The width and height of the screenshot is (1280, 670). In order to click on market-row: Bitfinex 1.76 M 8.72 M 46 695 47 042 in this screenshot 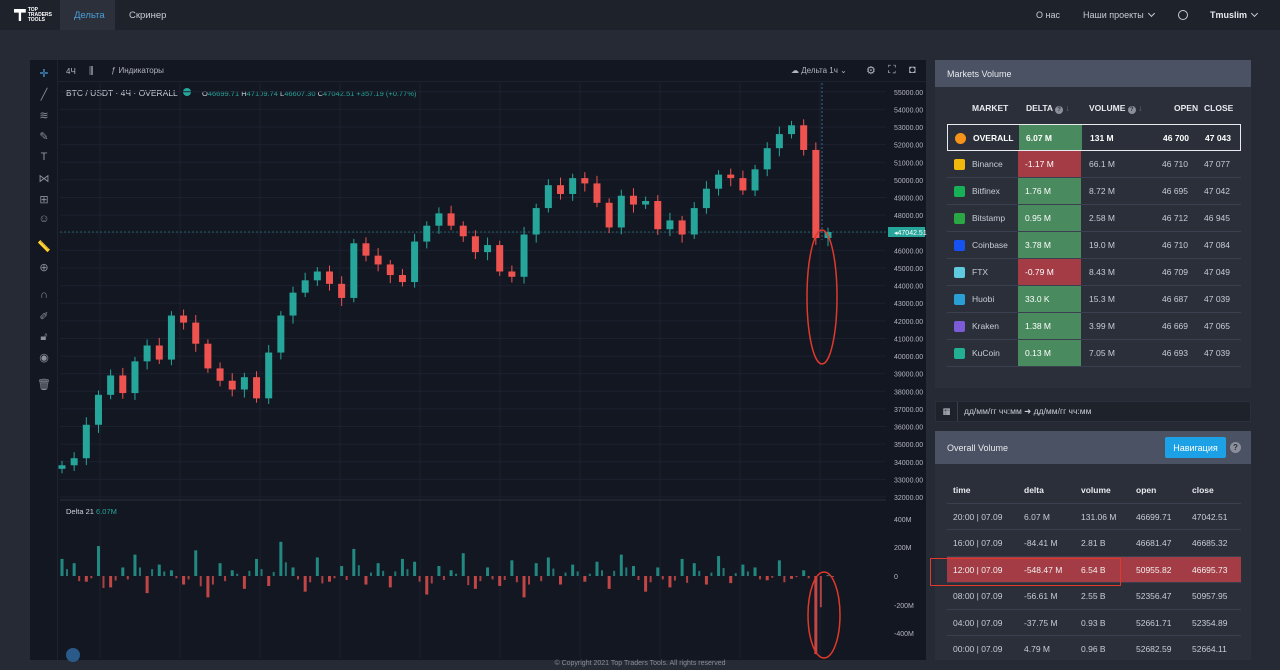, I will do `click(1094, 191)`.